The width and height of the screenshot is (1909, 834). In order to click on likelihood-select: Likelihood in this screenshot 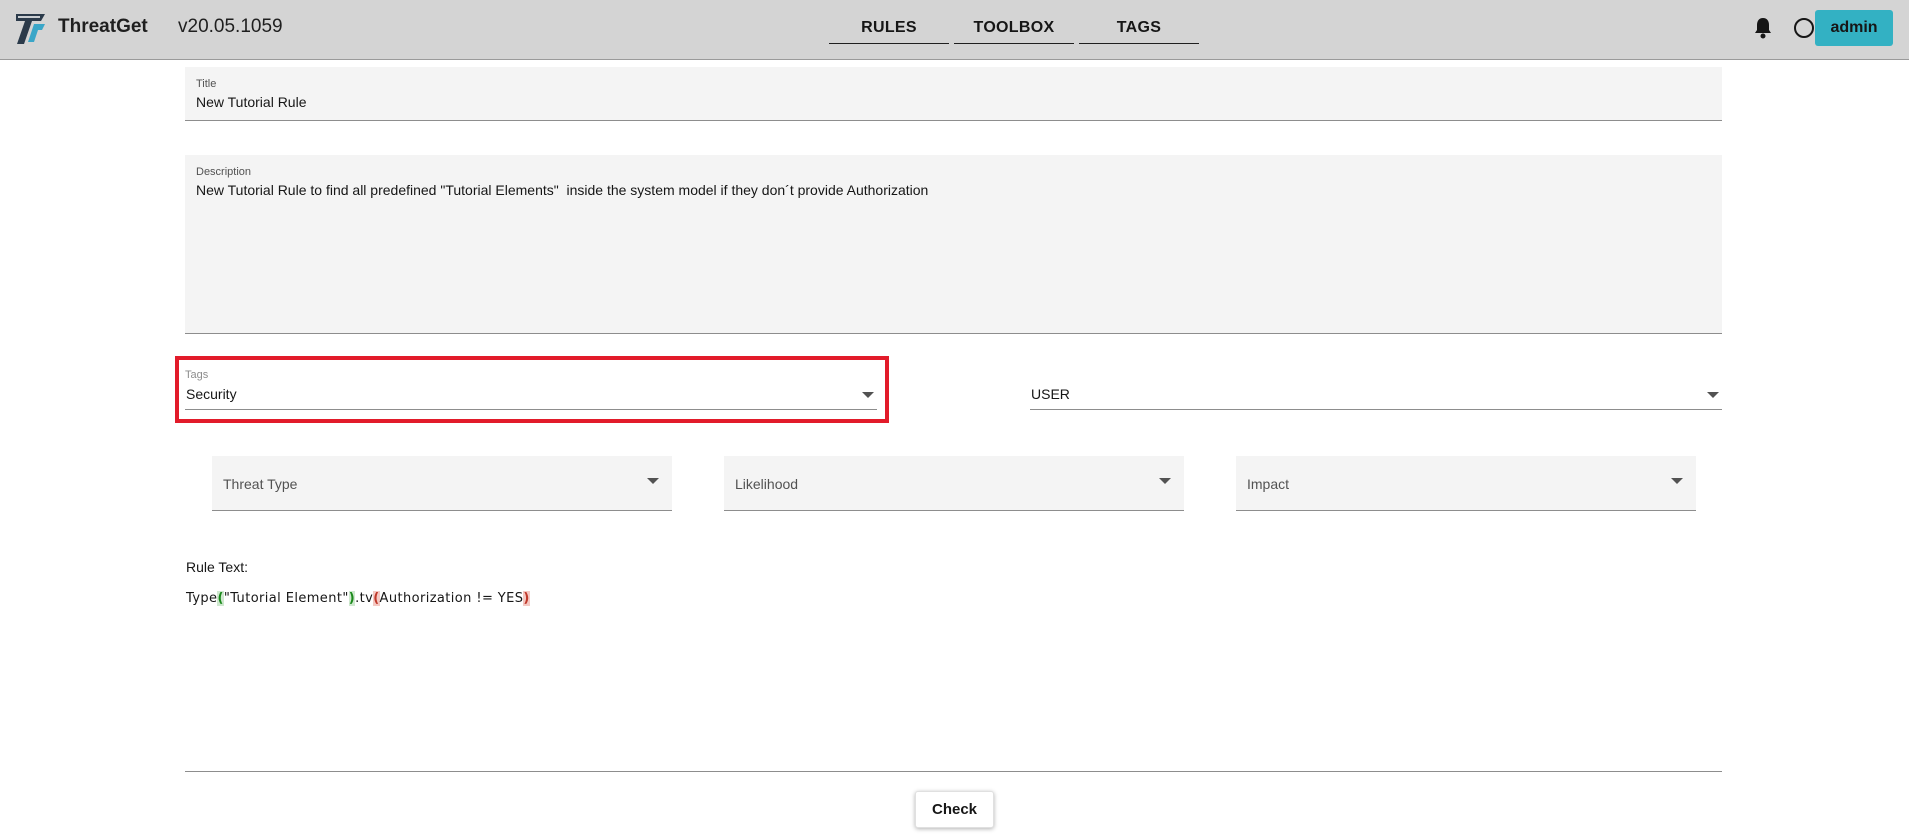, I will do `click(954, 483)`.